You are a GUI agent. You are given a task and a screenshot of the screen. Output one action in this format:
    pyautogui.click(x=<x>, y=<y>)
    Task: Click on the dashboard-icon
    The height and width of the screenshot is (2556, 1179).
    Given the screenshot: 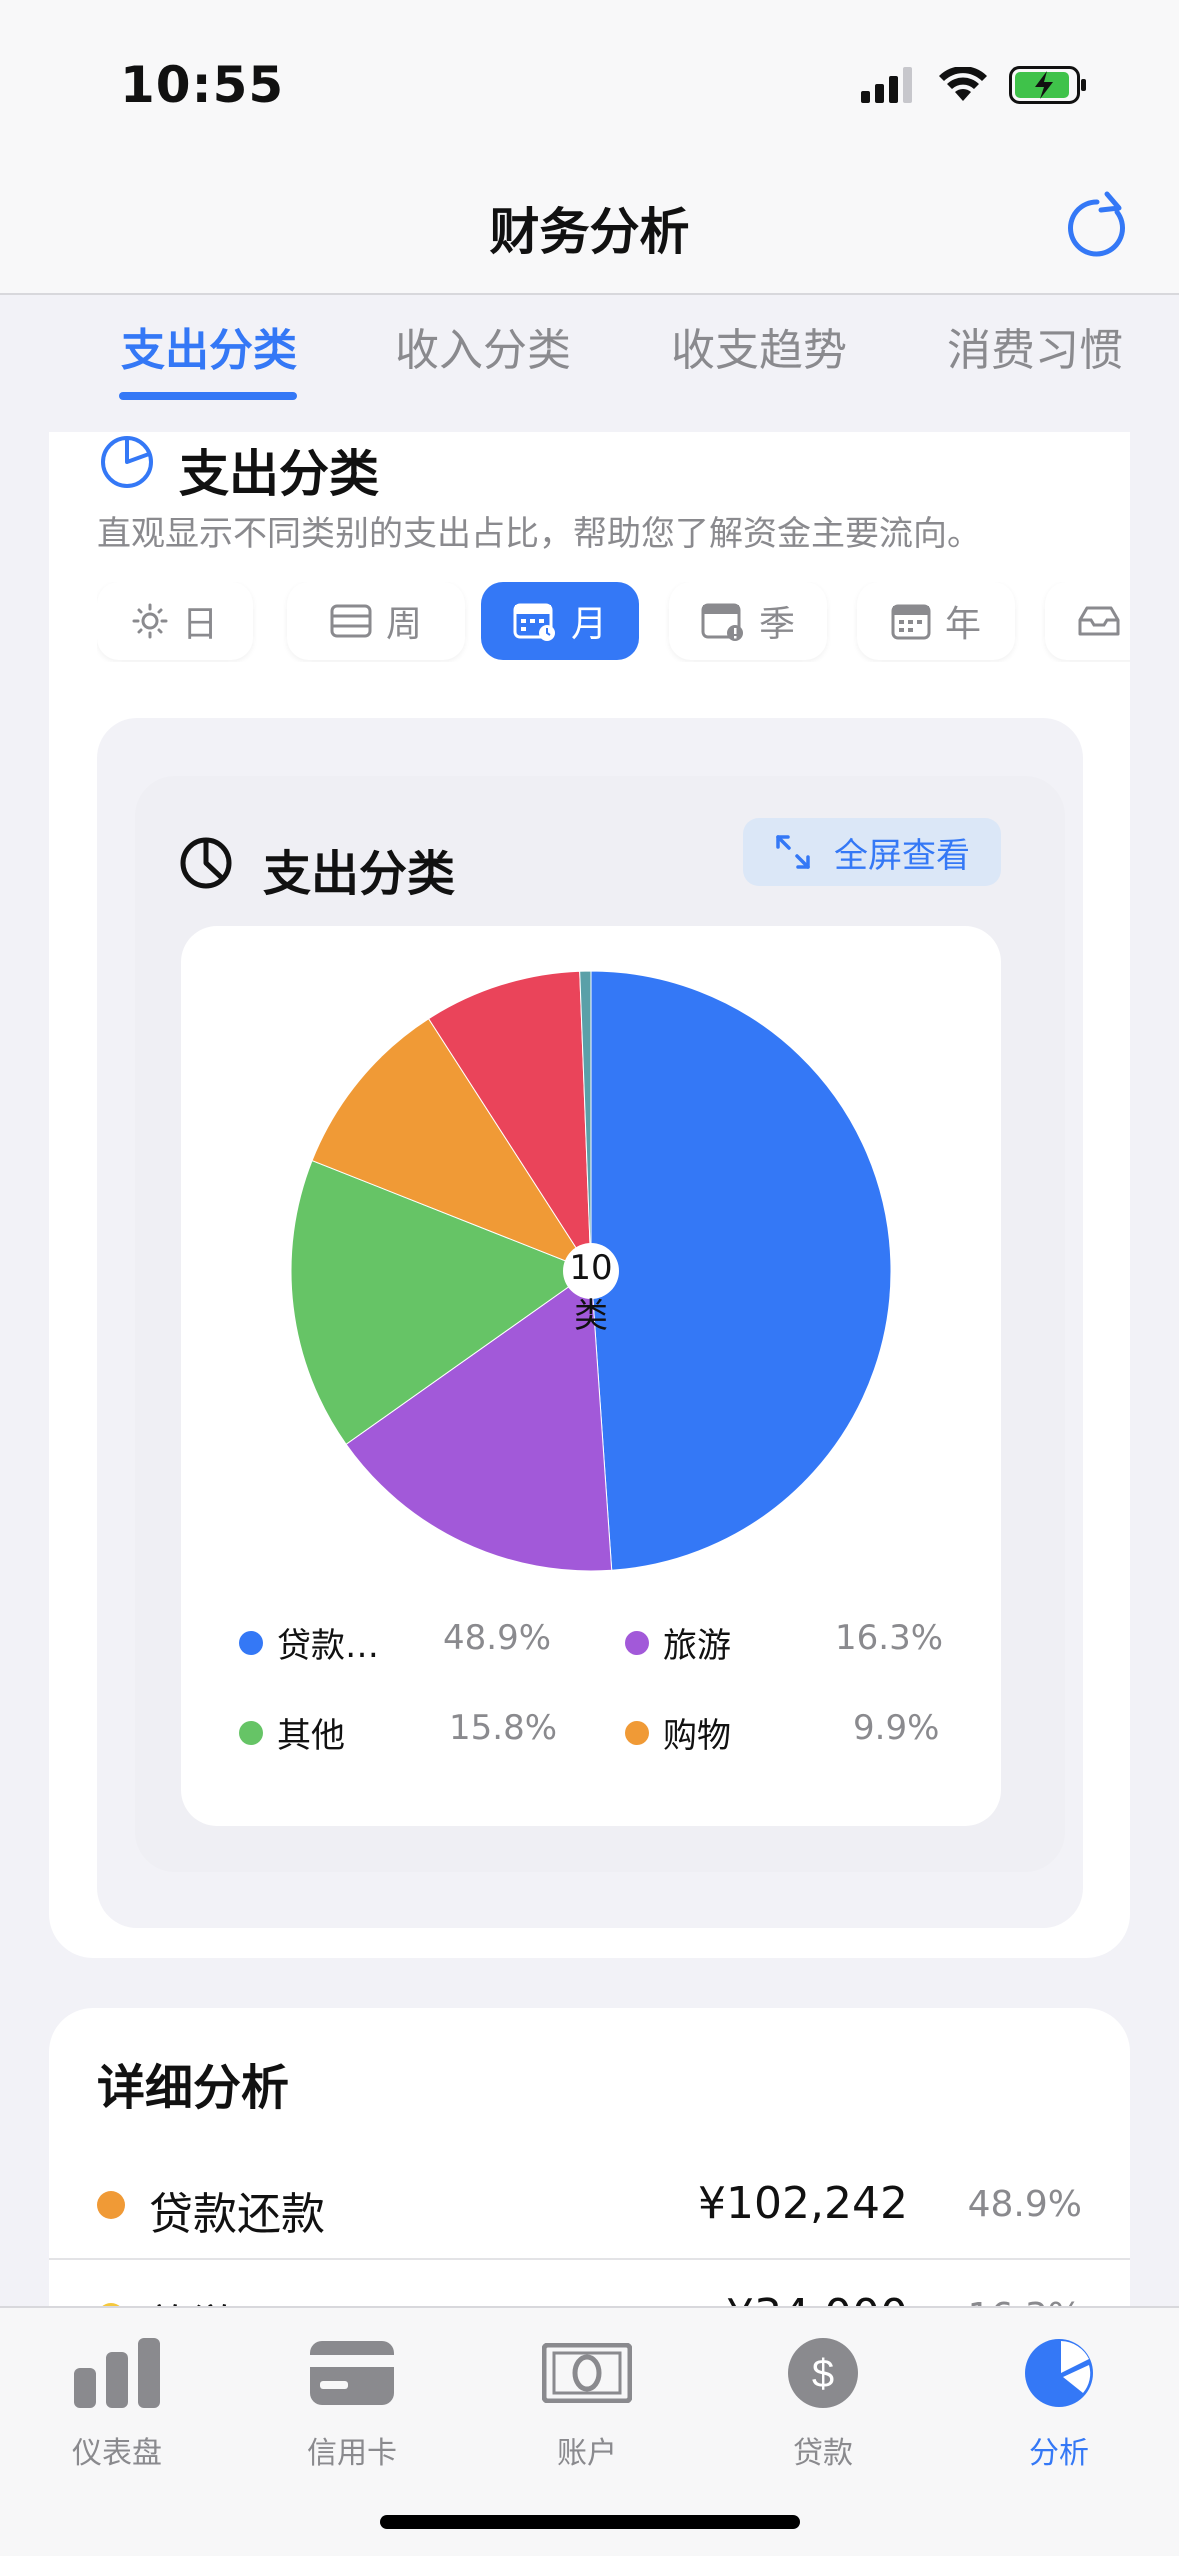 What is the action you would take?
    pyautogui.click(x=117, y=2373)
    